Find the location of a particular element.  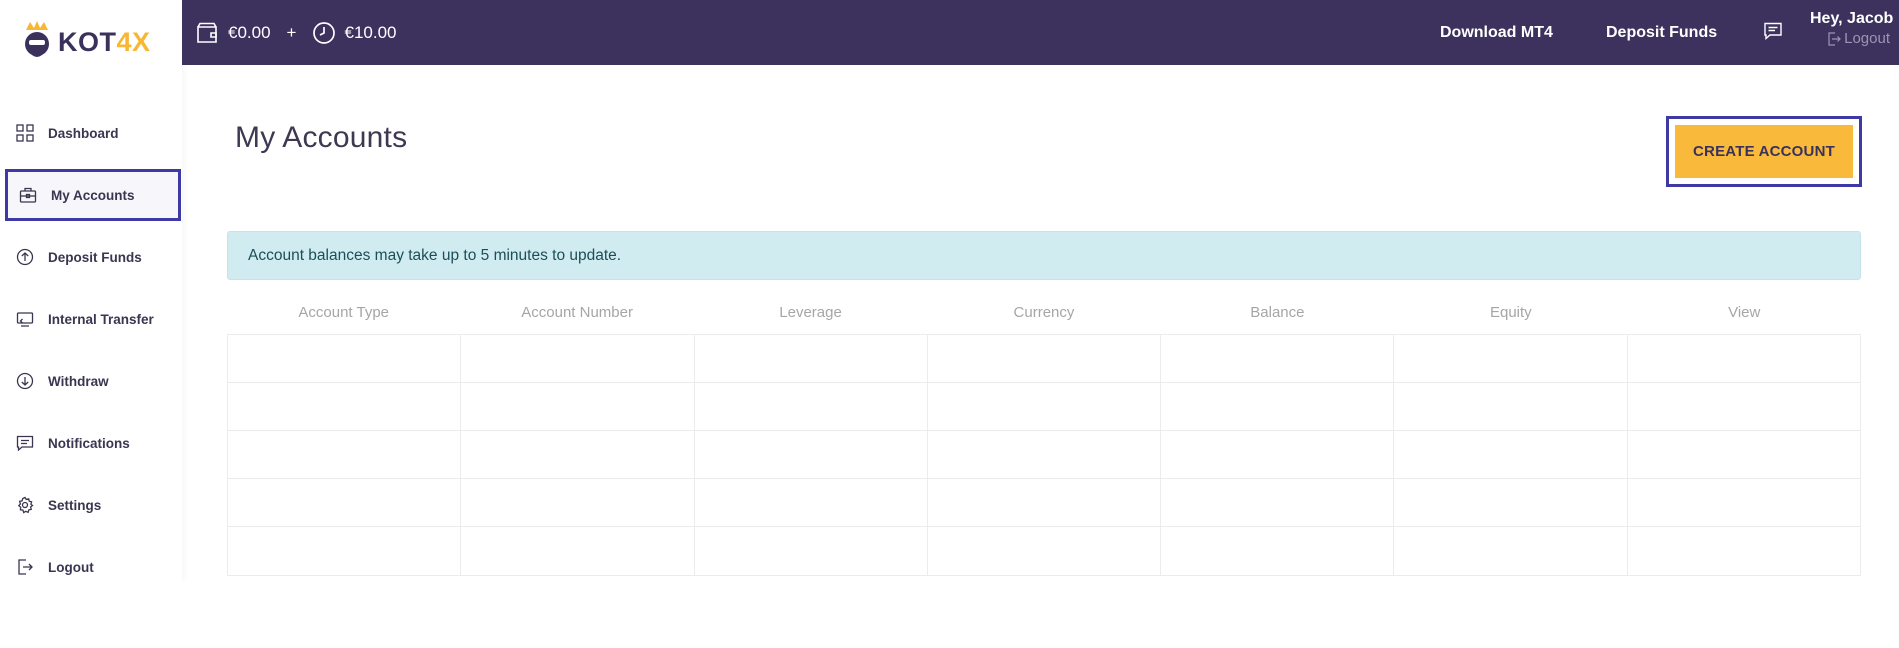

page-bottom-blank is located at coordinates (949, 614).